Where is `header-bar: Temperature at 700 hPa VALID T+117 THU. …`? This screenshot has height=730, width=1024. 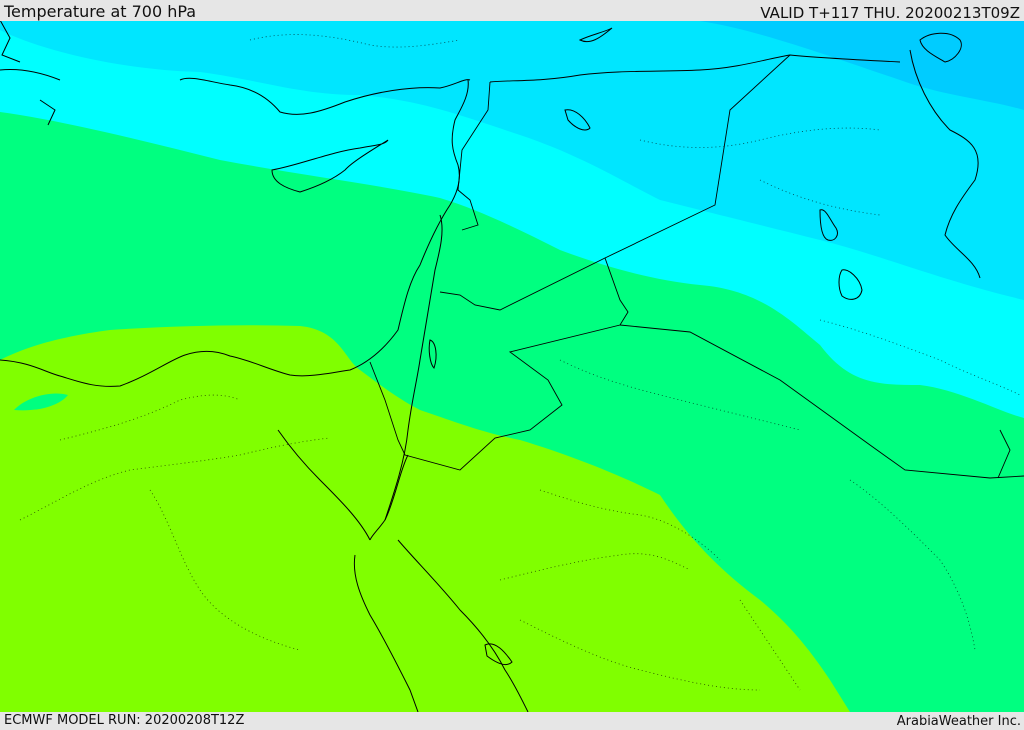 header-bar: Temperature at 700 hPa VALID T+117 THU. … is located at coordinates (512, 10).